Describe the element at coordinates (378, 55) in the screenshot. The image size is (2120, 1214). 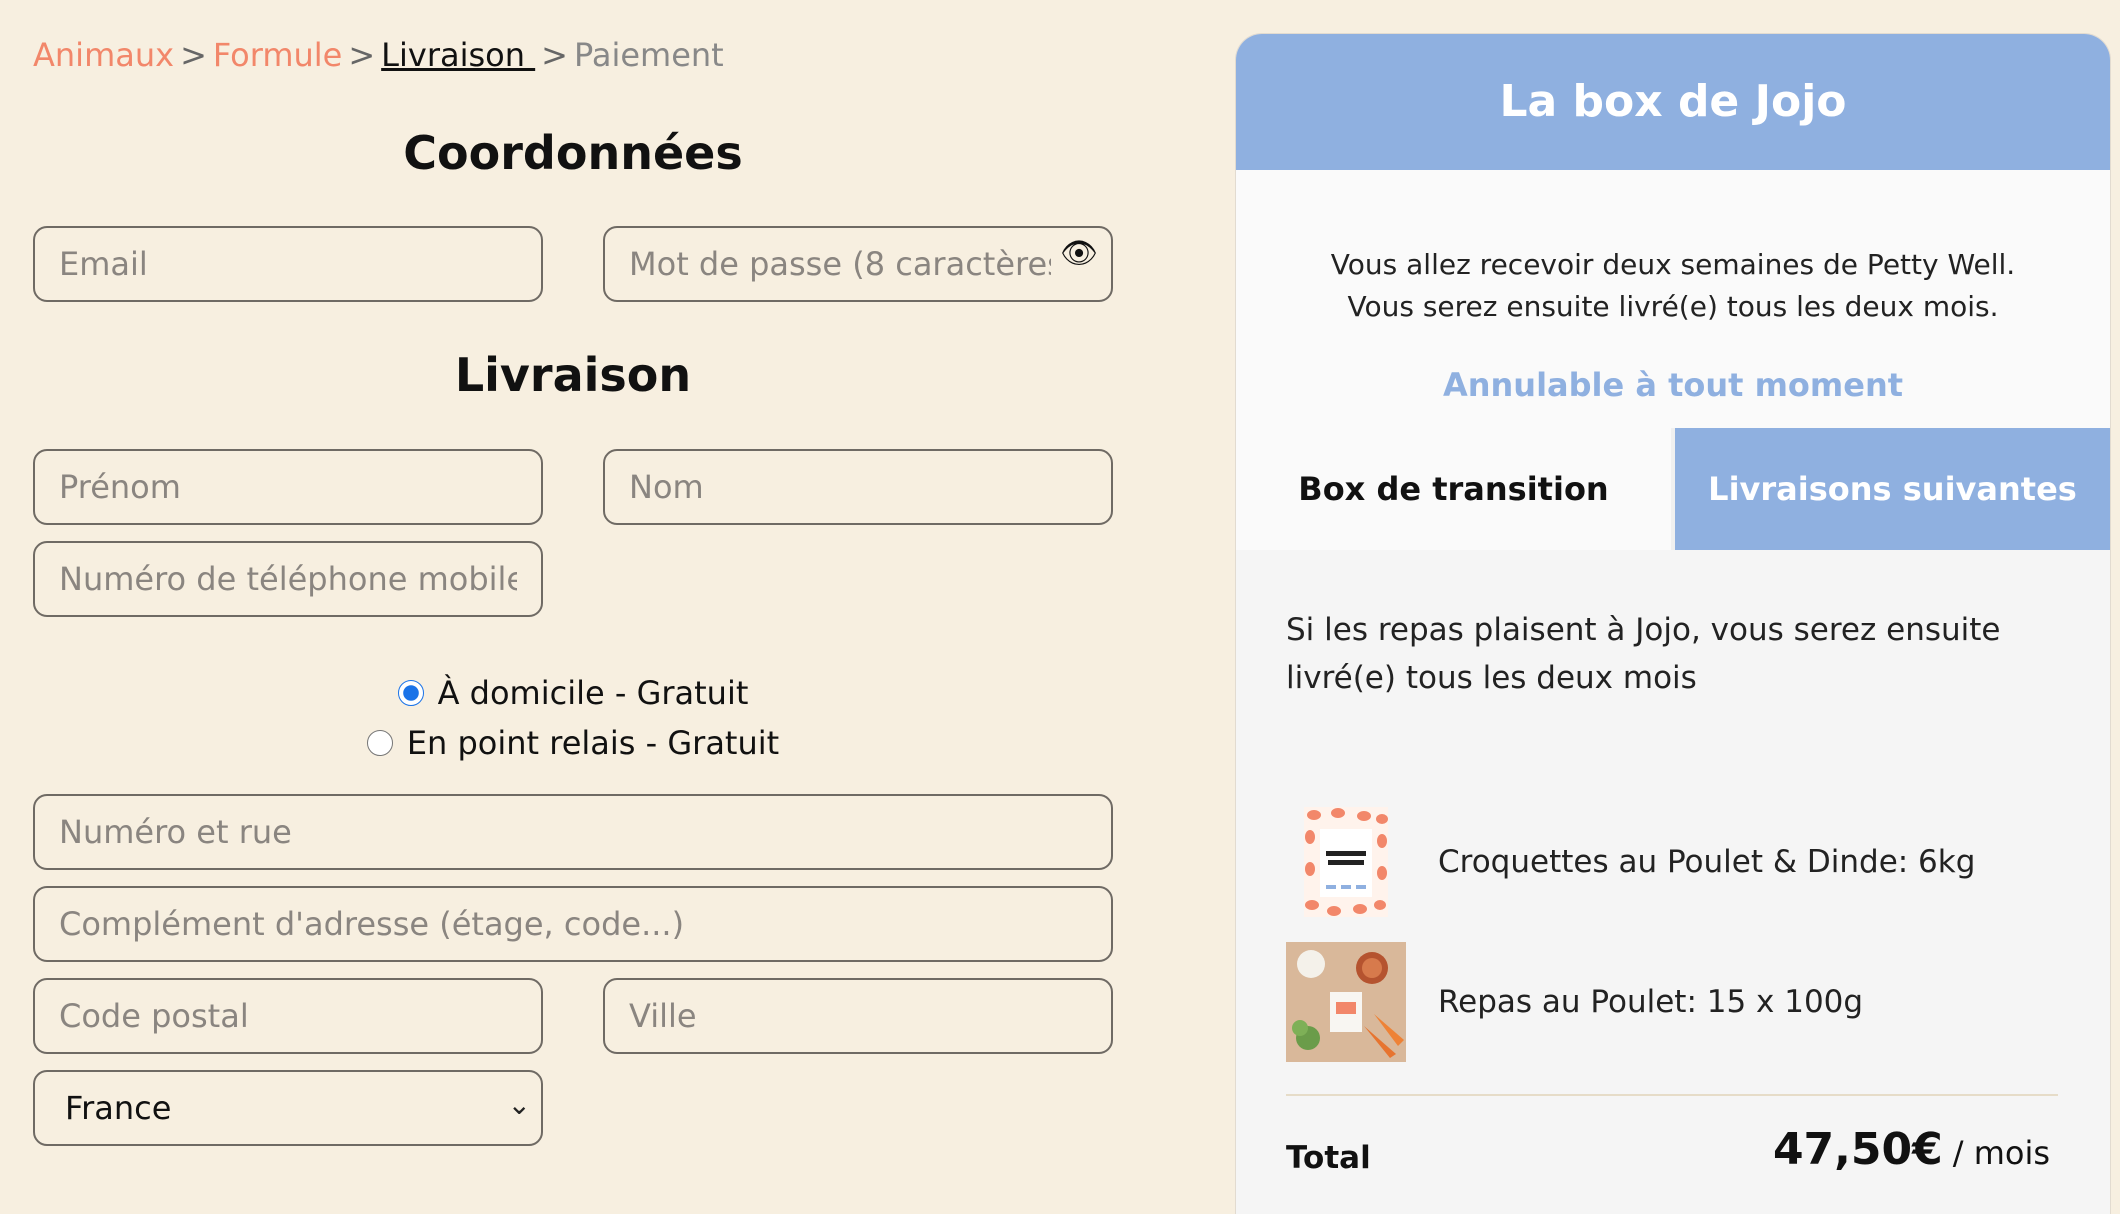
I see `breadcrumb: Animaux > Formule > Livraison > Paiement` at that location.